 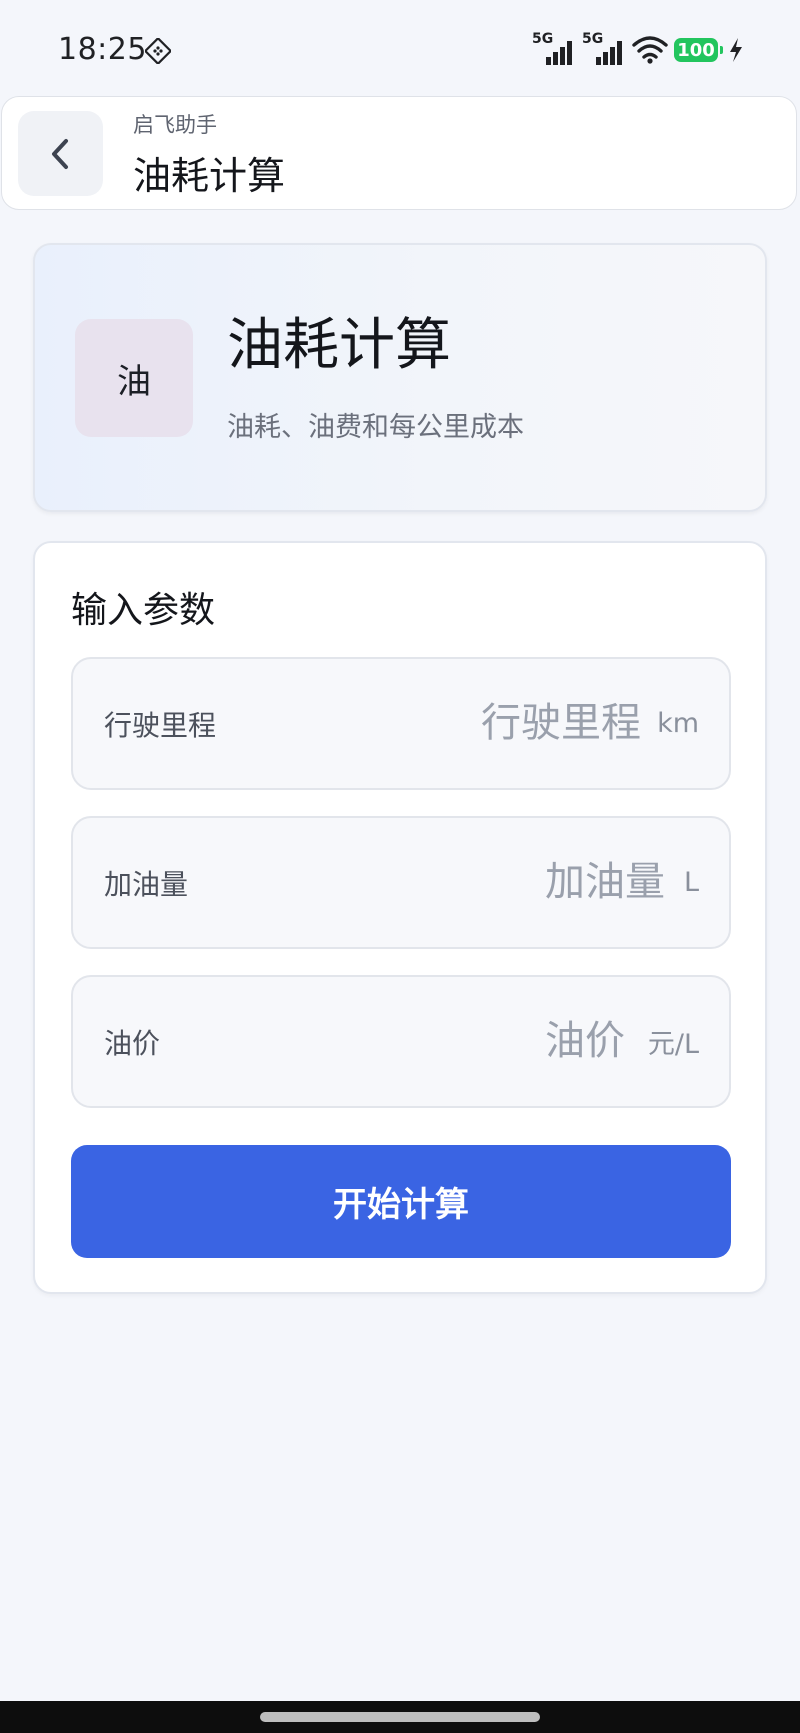 I want to click on fuel-price-field: 油价 元/L, so click(x=401, y=1041).